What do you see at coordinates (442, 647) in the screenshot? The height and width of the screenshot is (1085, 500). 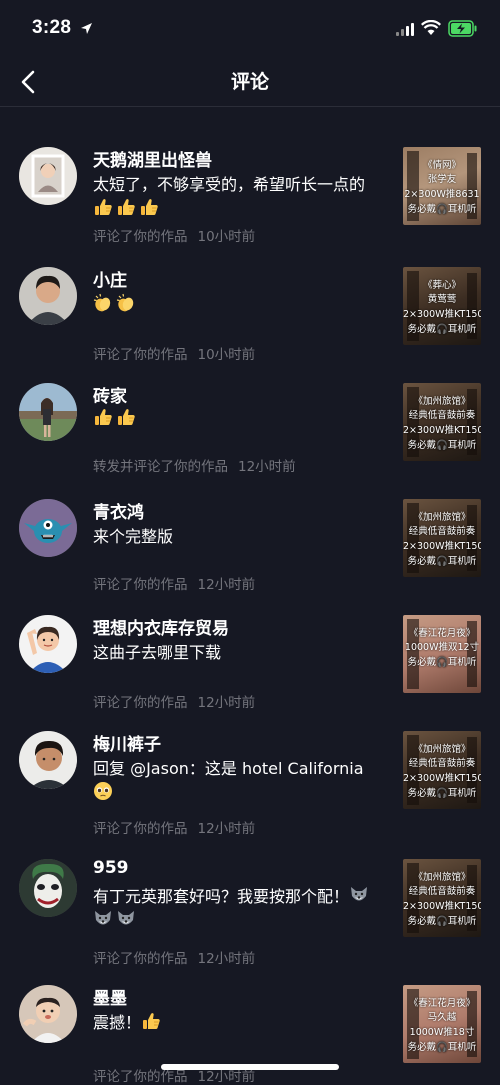 I see `thumbnail-caption: 1000W推双12寸` at bounding box center [442, 647].